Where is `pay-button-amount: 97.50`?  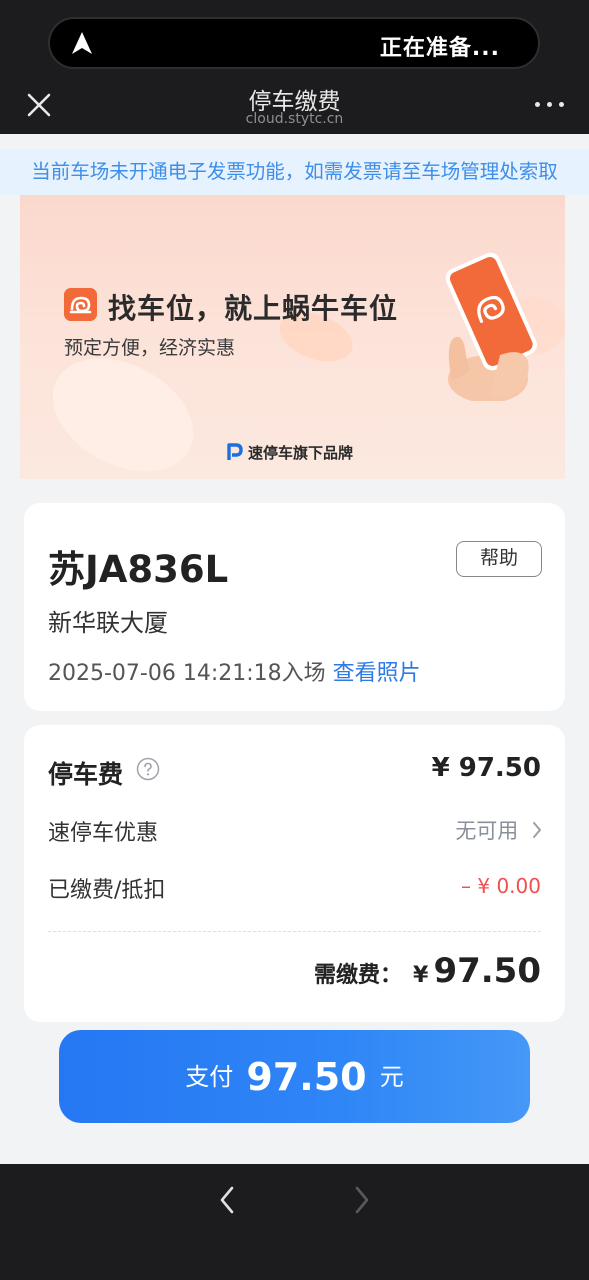 pay-button-amount: 97.50 is located at coordinates (306, 1077).